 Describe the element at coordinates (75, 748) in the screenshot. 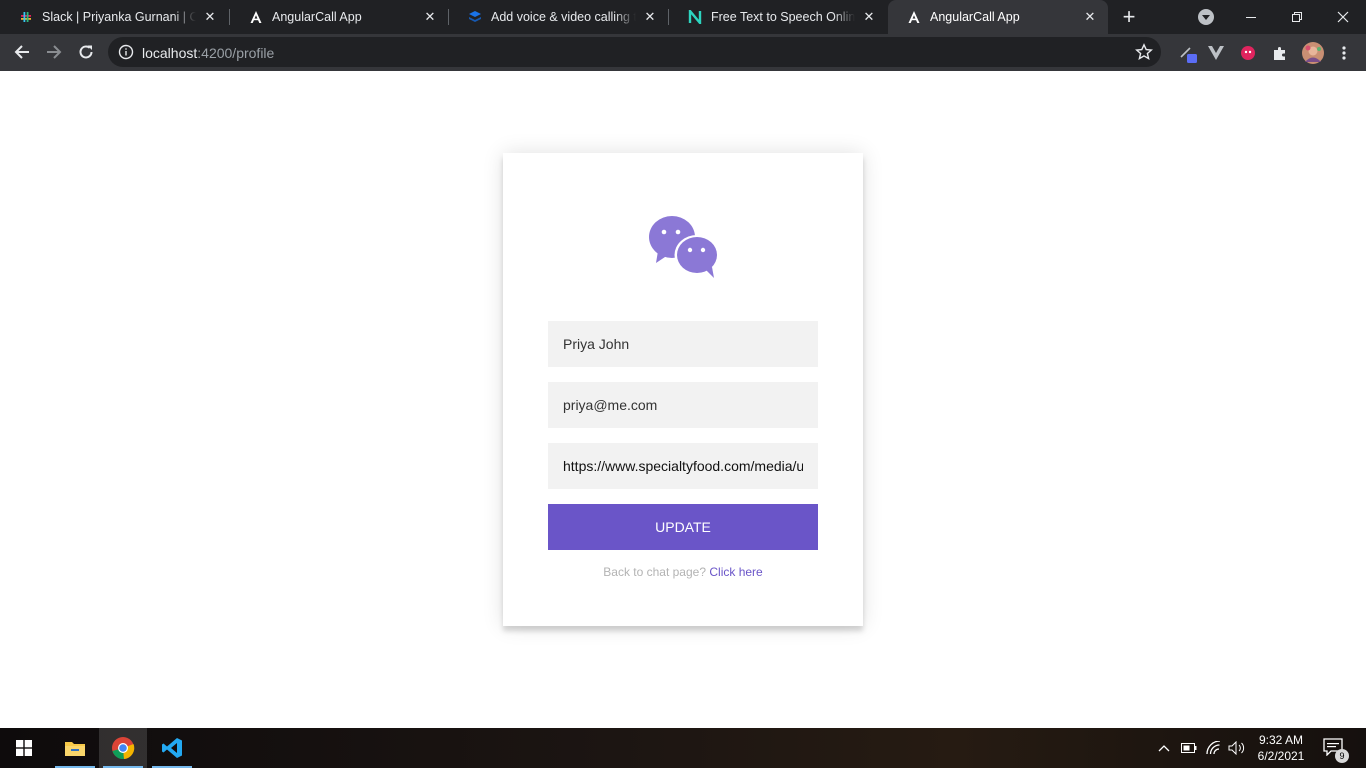

I see `file-explorer-icon` at that location.